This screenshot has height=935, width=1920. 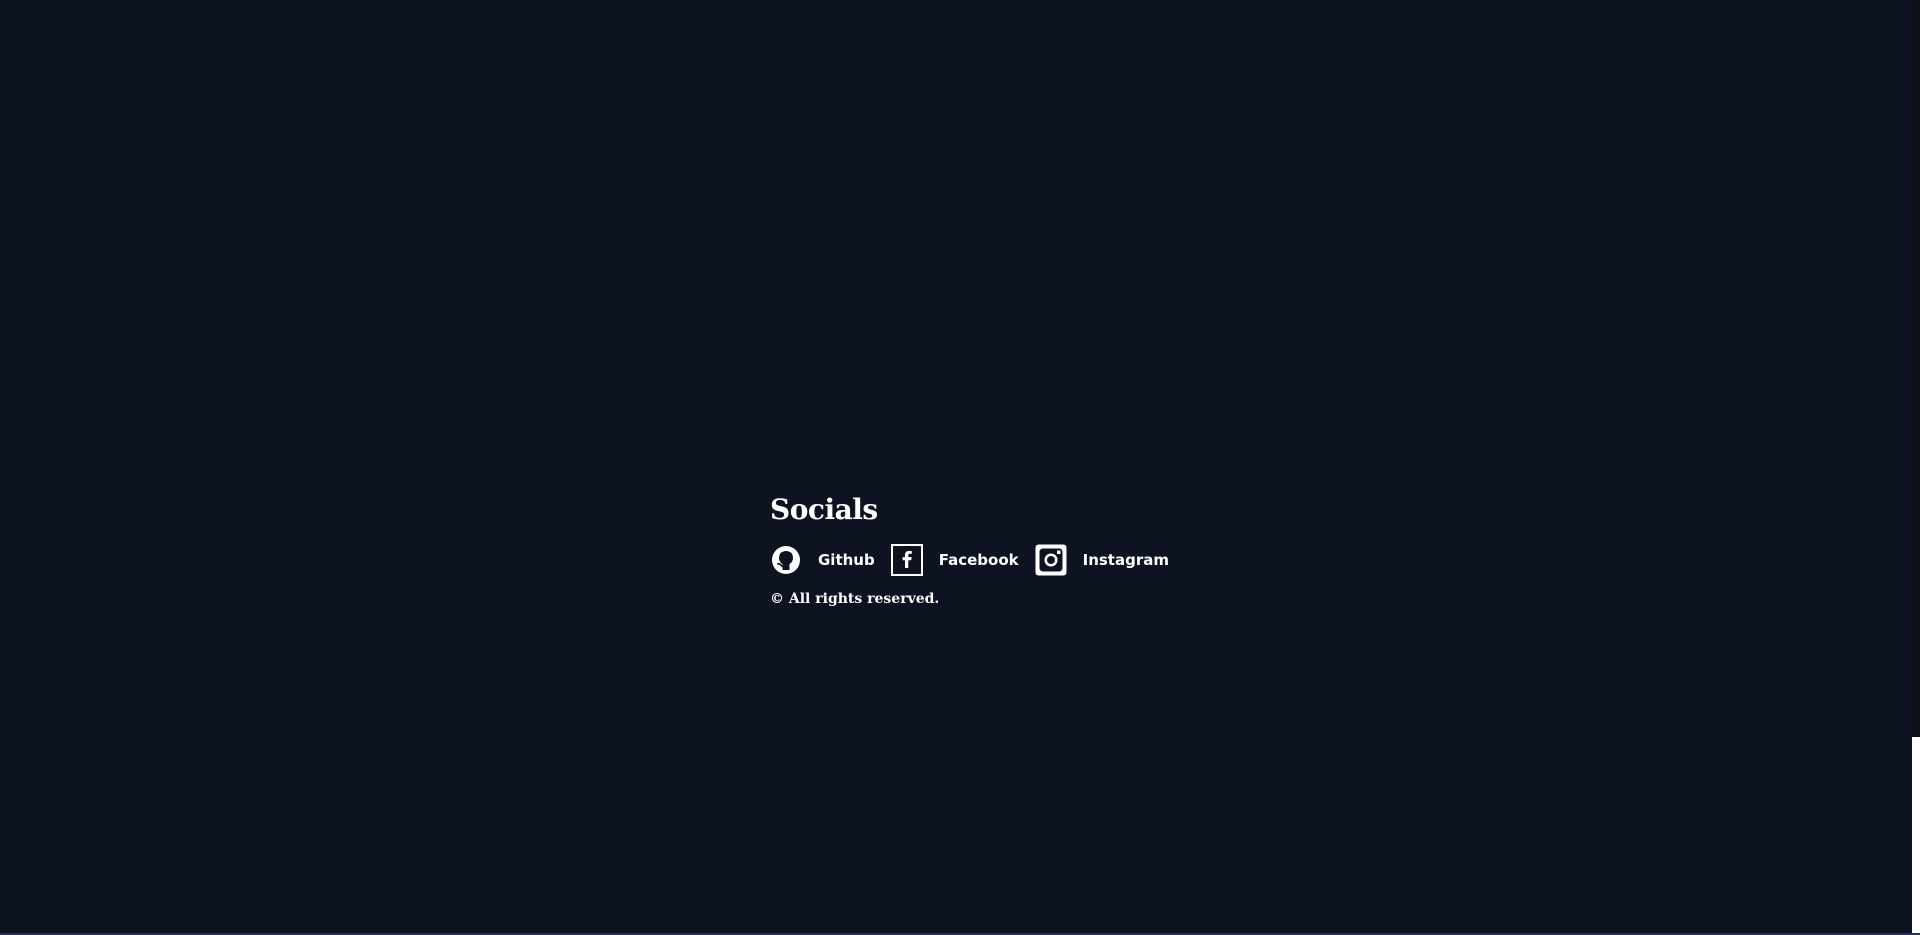 I want to click on facebook-icon, so click(x=906, y=559).